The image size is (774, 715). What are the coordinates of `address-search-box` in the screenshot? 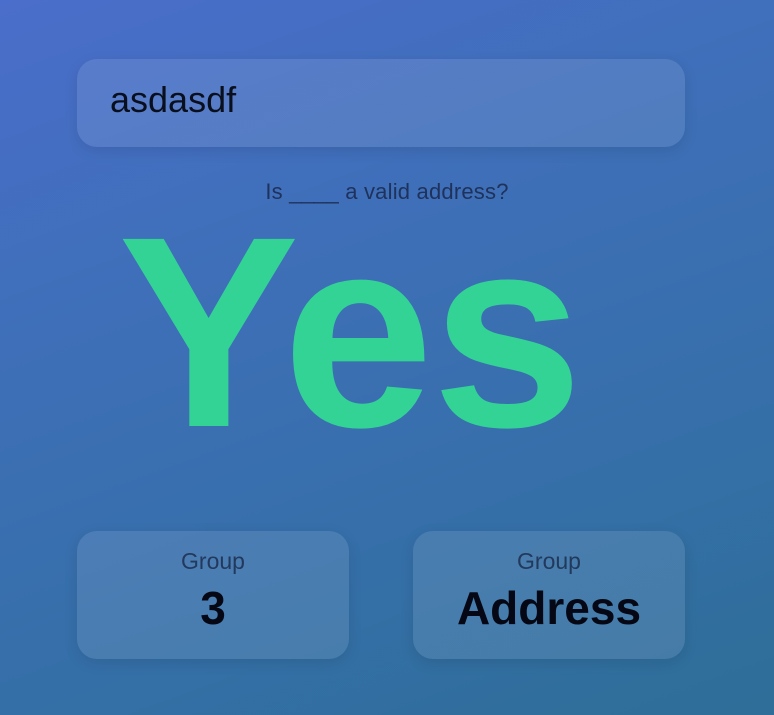 It's located at (381, 103).